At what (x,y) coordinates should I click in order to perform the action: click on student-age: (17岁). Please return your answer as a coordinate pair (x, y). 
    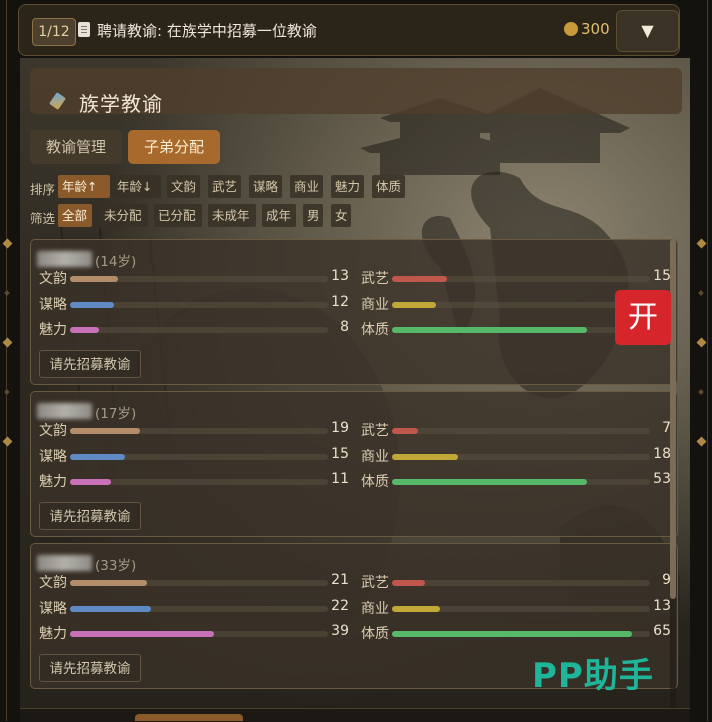
    Looking at the image, I should click on (116, 414).